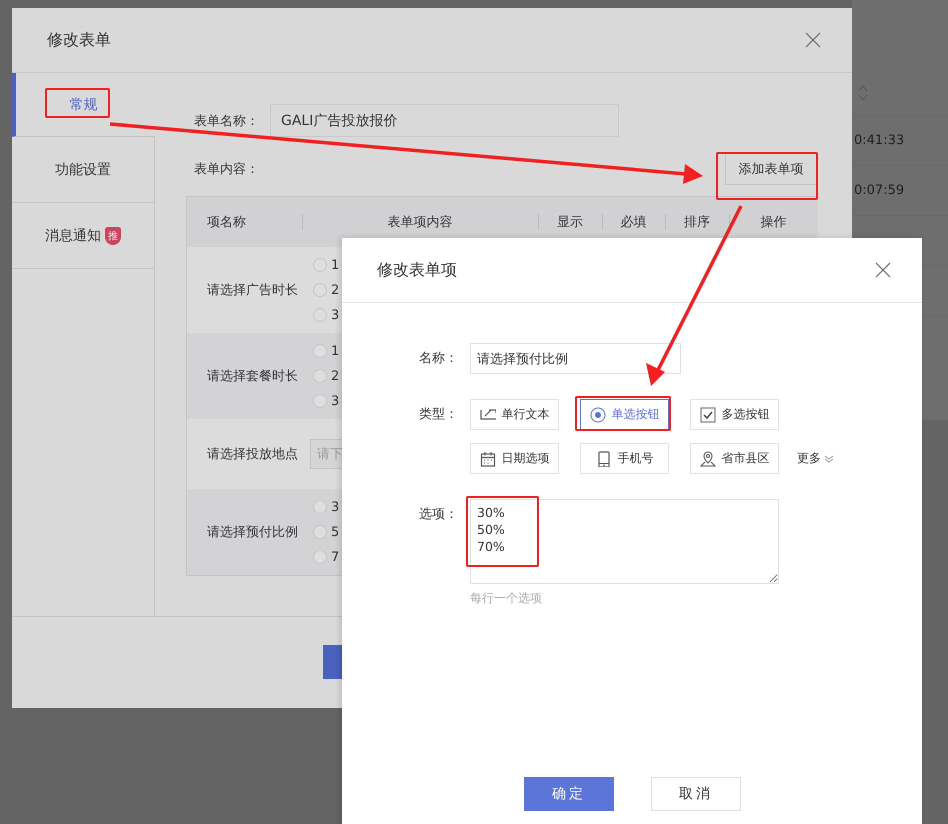 This screenshot has height=824, width=948. Describe the element at coordinates (829, 459) in the screenshot. I see `chevron-down-icon` at that location.